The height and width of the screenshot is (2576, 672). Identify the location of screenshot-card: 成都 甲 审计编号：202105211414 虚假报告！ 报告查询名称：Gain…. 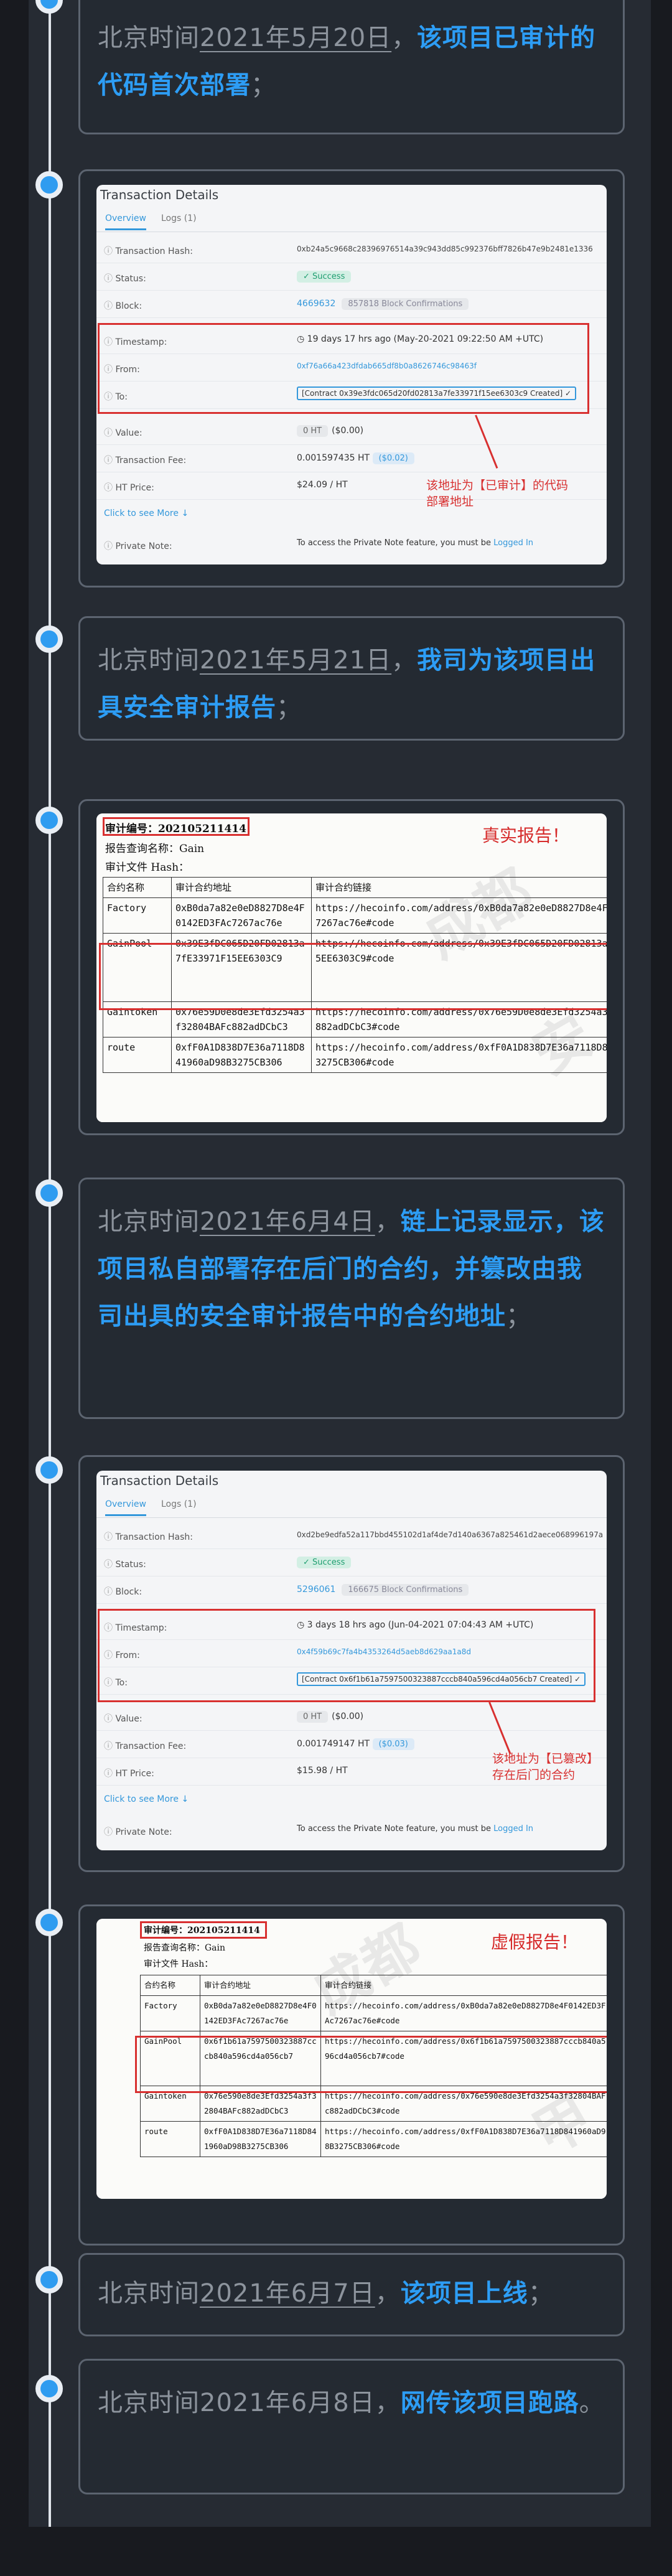
(352, 2075).